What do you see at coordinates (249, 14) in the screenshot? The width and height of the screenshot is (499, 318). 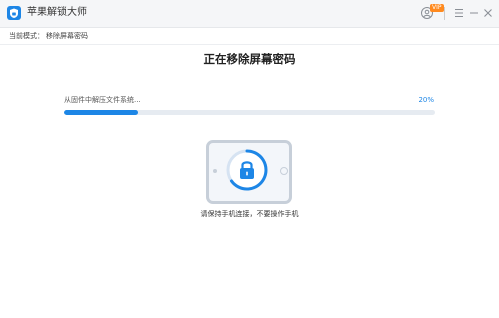 I see `title-bar: 苹果解锁大师 VIP` at bounding box center [249, 14].